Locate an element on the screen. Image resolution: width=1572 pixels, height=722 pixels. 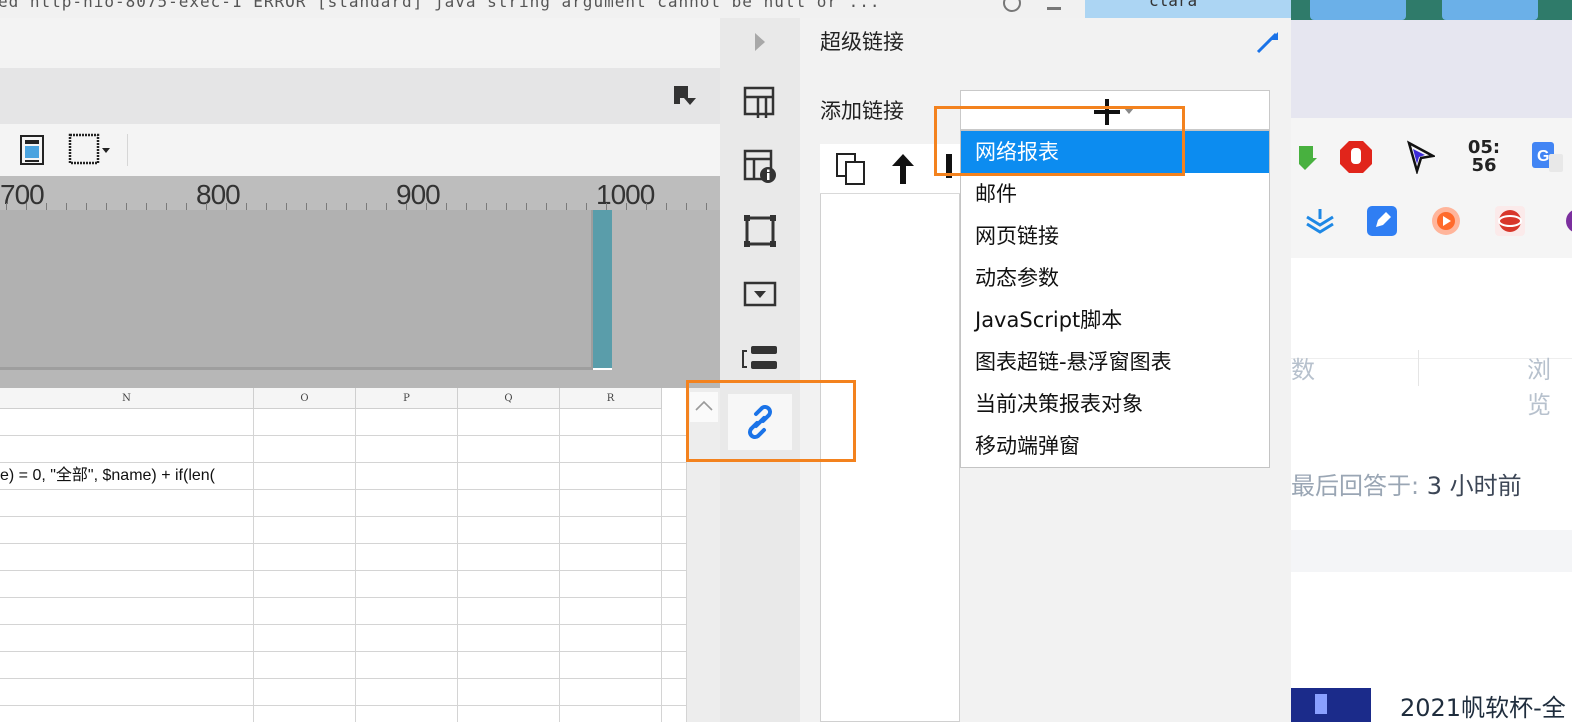
column-header-q: Q is located at coordinates (509, 398).